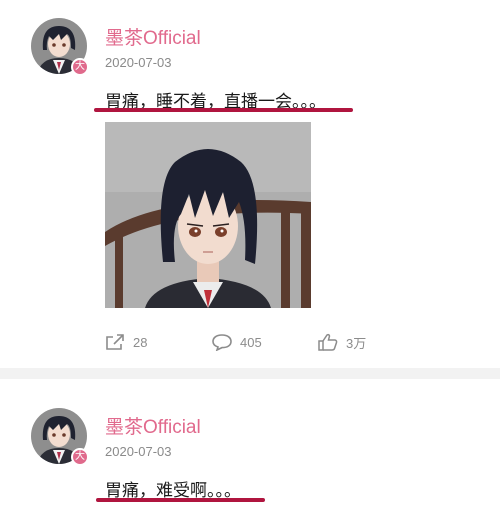  What do you see at coordinates (237, 342) in the screenshot?
I see `comment-button: 405` at bounding box center [237, 342].